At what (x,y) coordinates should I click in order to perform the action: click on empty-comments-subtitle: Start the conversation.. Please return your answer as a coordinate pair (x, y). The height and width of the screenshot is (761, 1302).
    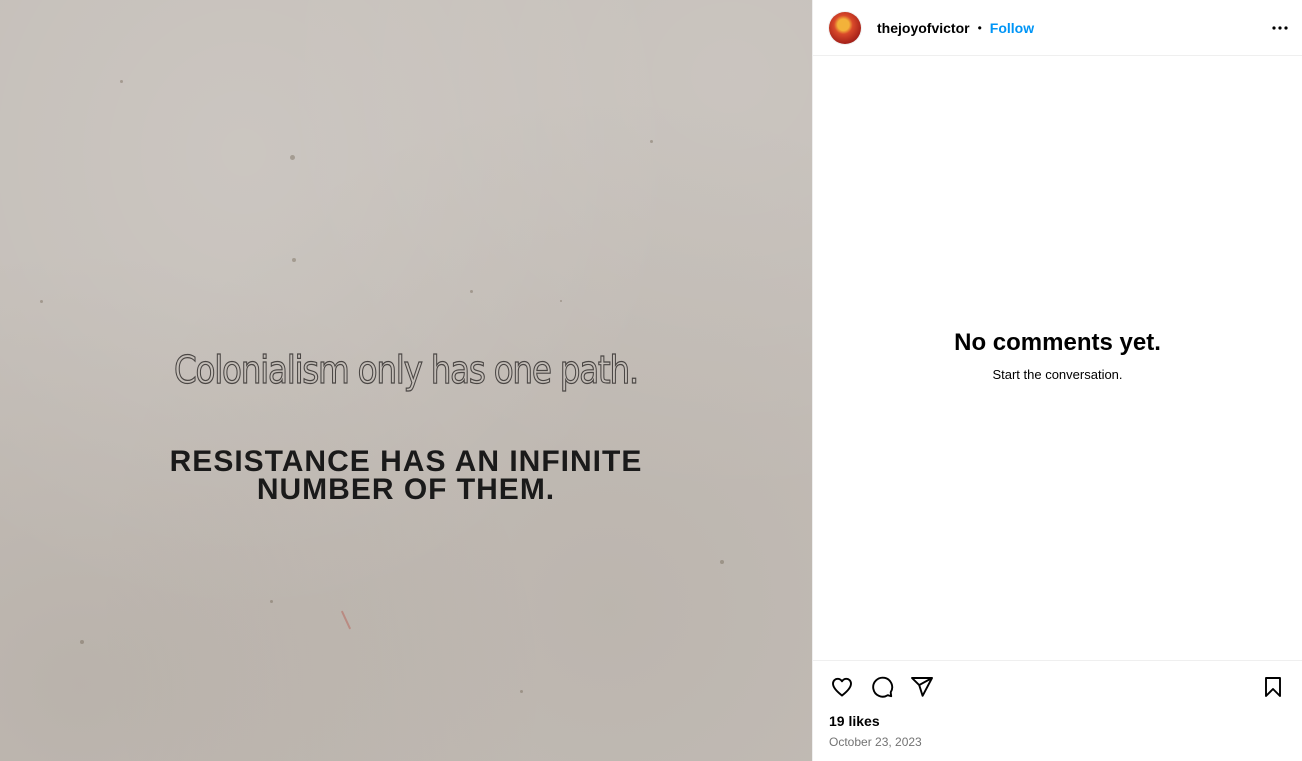
    Looking at the image, I should click on (1057, 374).